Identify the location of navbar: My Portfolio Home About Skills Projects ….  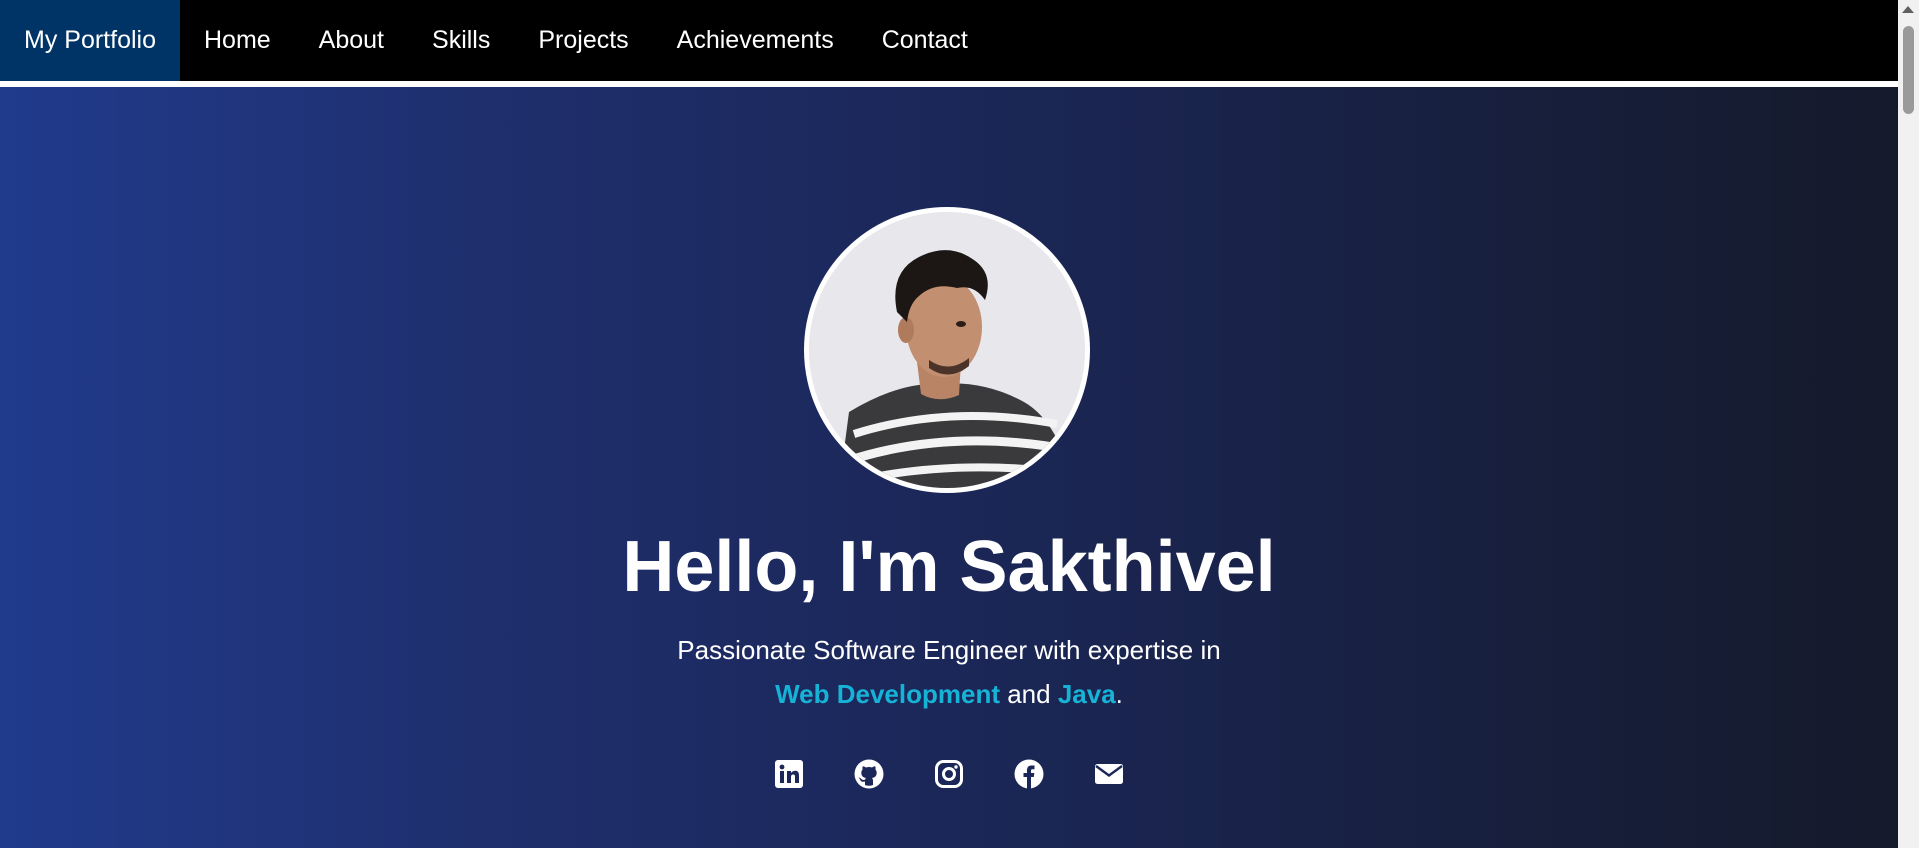
(949, 40).